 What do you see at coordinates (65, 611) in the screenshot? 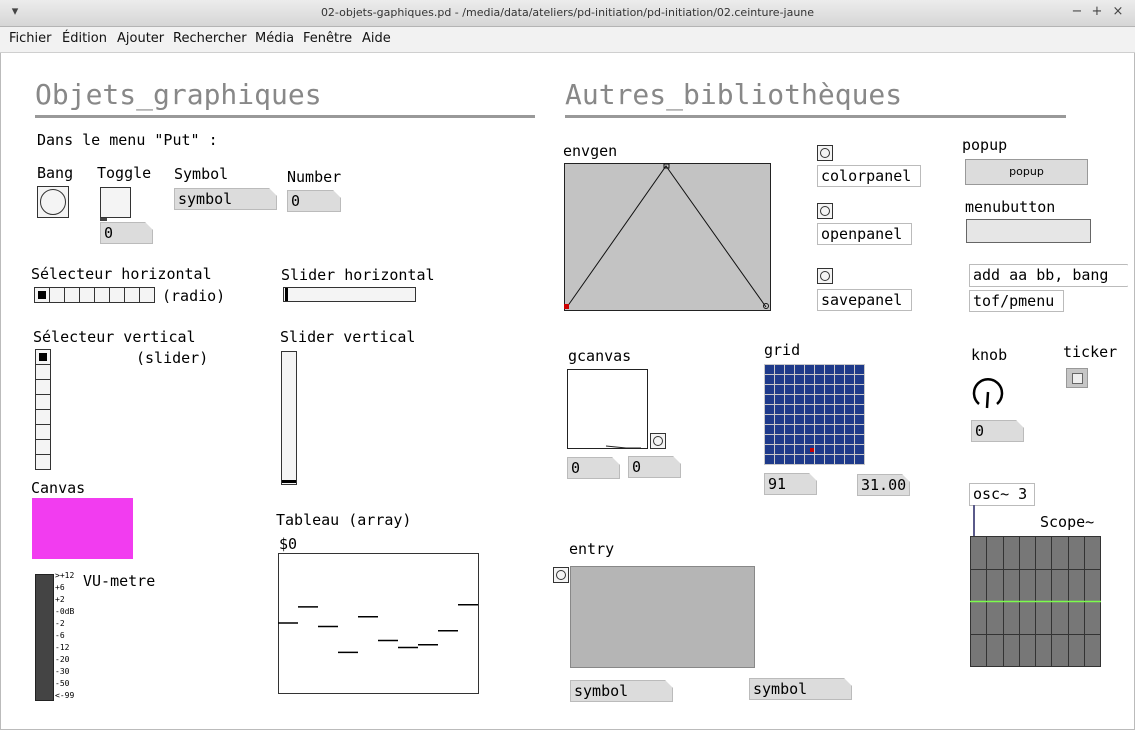
I see `vu-scale-label: -0dB` at bounding box center [65, 611].